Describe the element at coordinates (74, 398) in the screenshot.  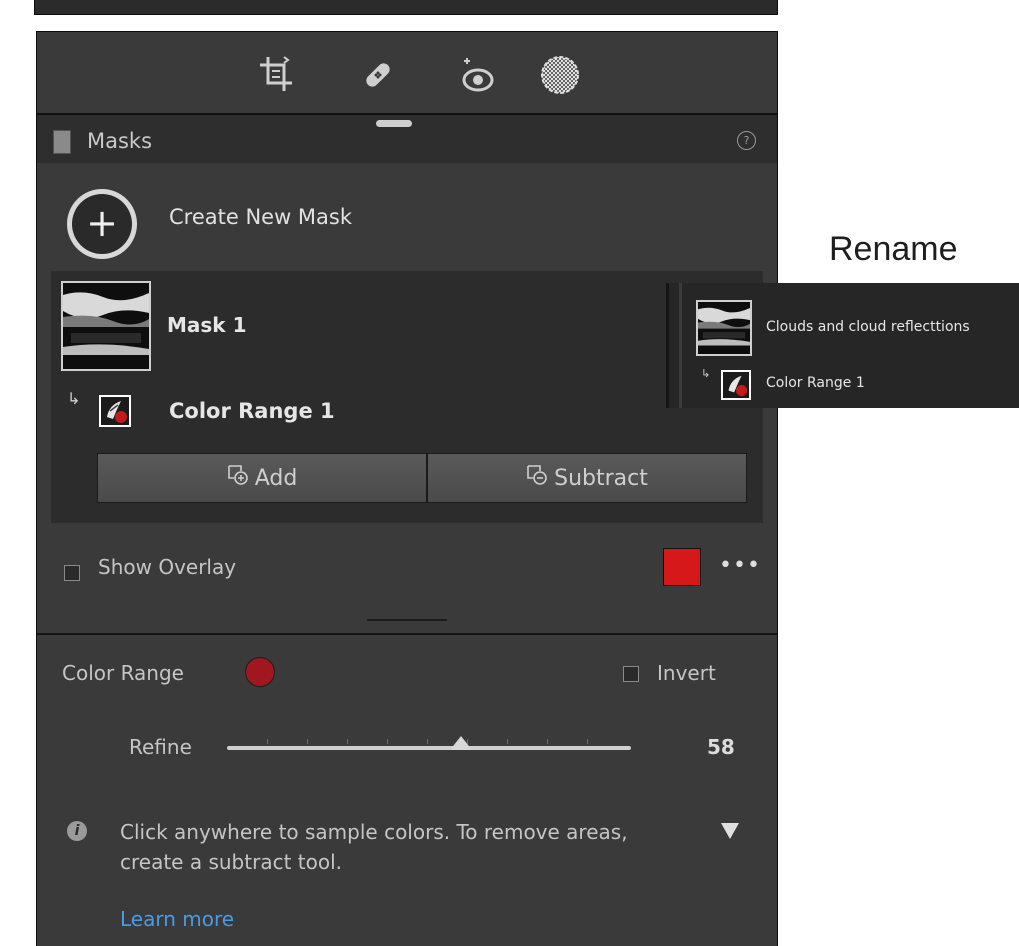
I see `component-arrow-icon: ↳` at that location.